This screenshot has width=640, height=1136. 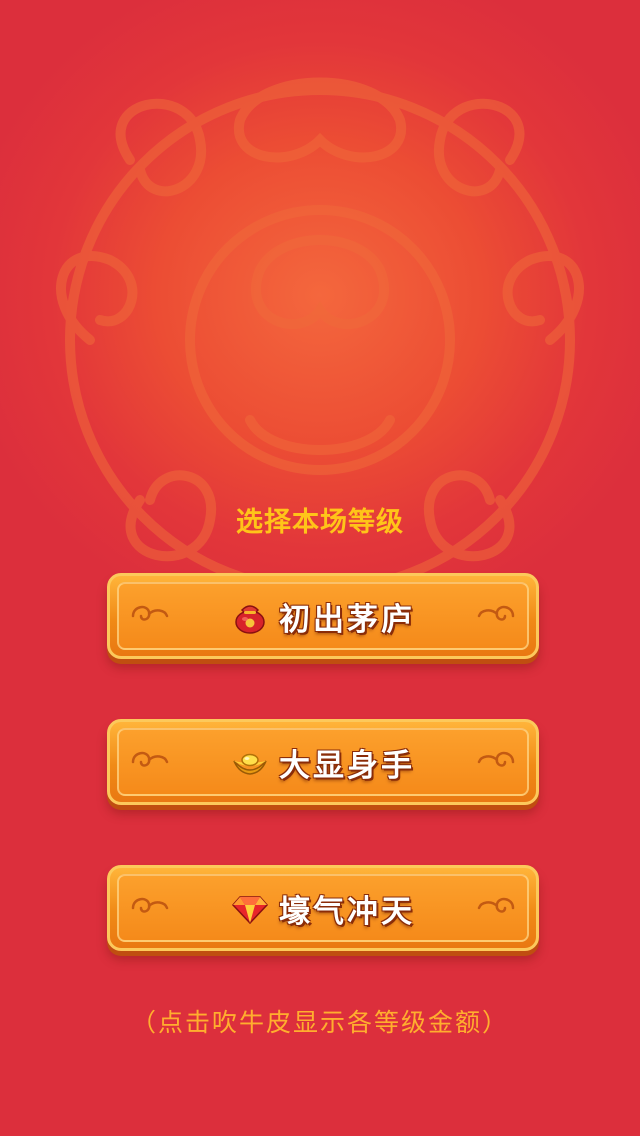 I want to click on select-level-heading: 选择本场等级, so click(x=320, y=522).